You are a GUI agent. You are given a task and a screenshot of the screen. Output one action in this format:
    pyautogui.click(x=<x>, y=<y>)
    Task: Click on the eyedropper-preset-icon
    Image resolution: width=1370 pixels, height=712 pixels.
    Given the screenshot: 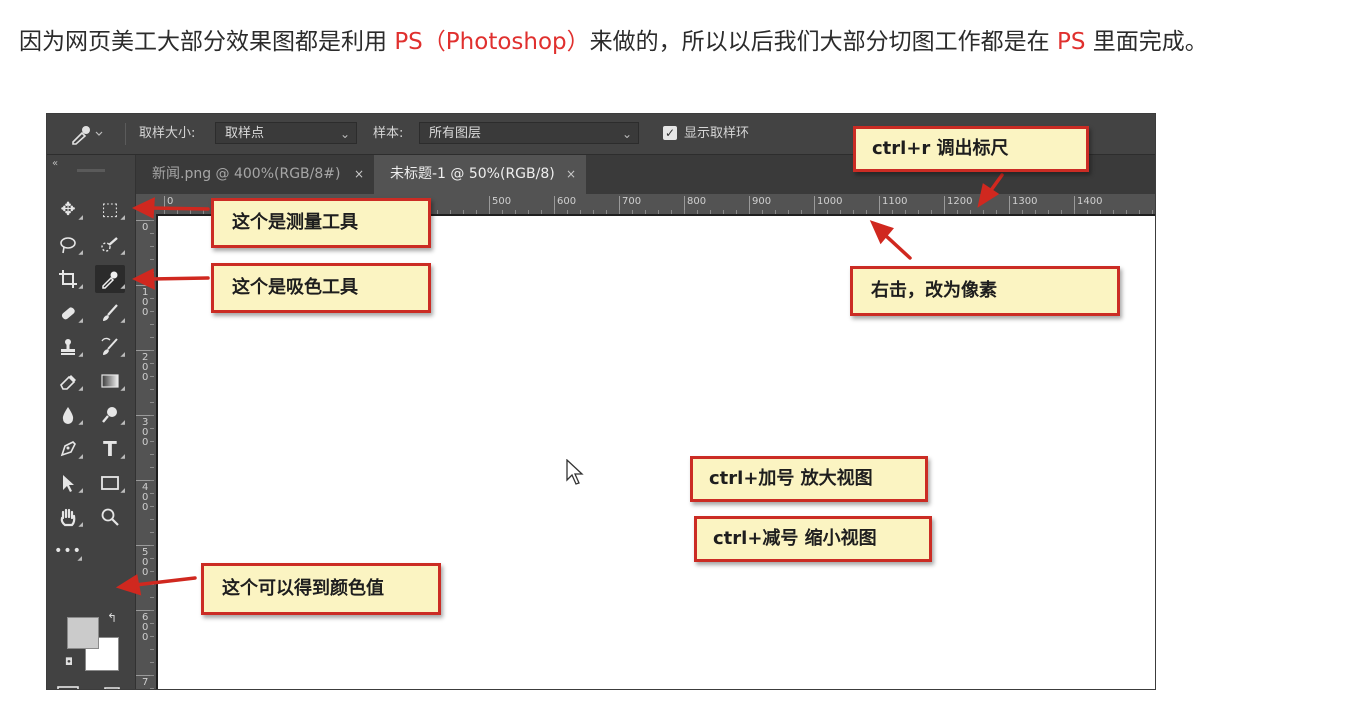 What is the action you would take?
    pyautogui.click(x=87, y=136)
    